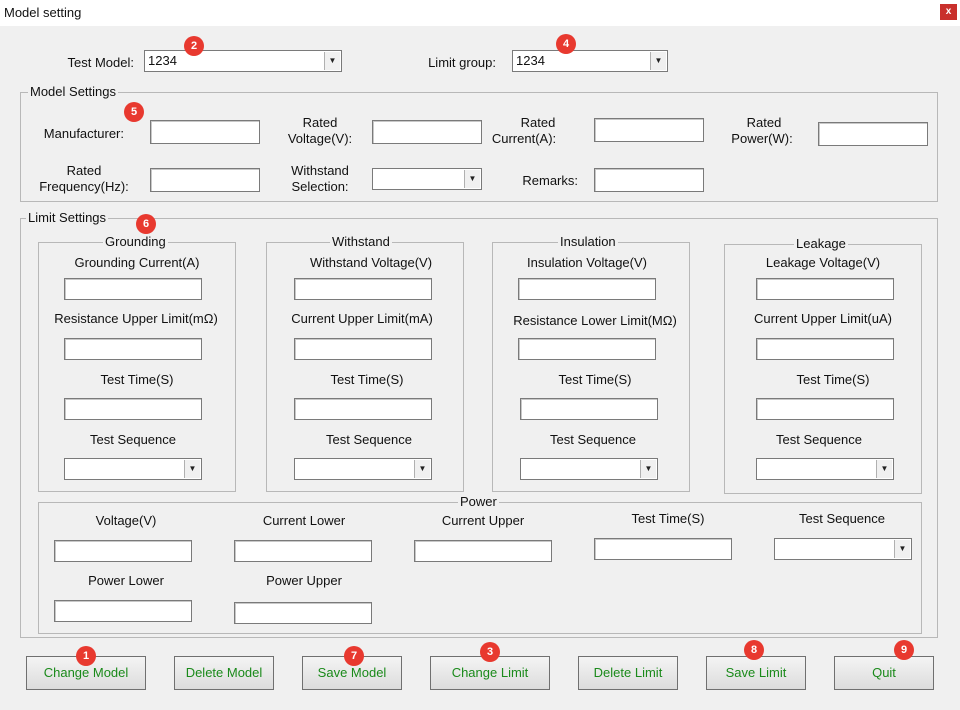 The image size is (960, 710). I want to click on power-title: Power, so click(478, 502).